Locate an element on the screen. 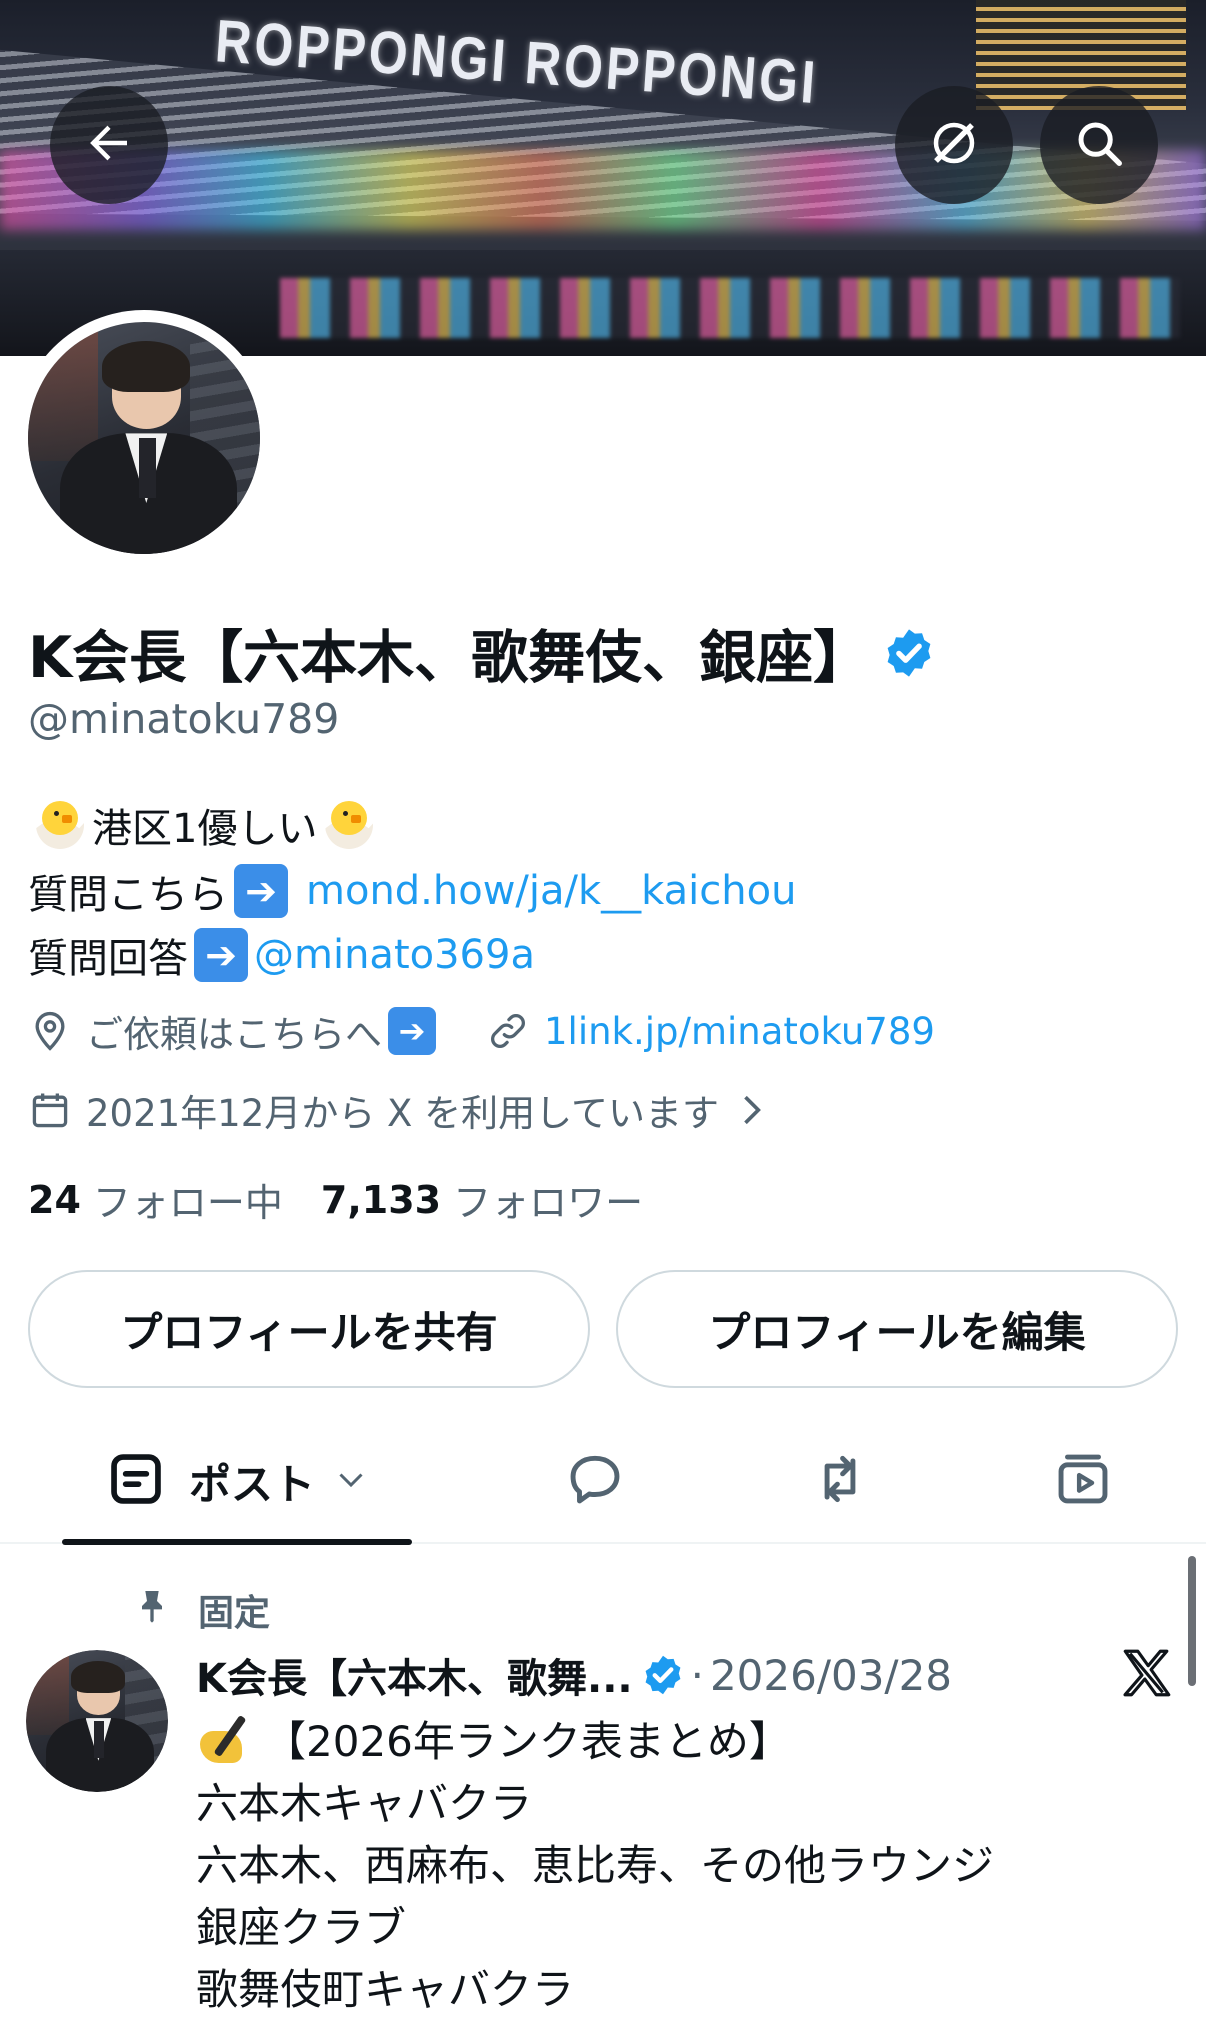  bio-mention-link: @minato369a is located at coordinates (394, 955).